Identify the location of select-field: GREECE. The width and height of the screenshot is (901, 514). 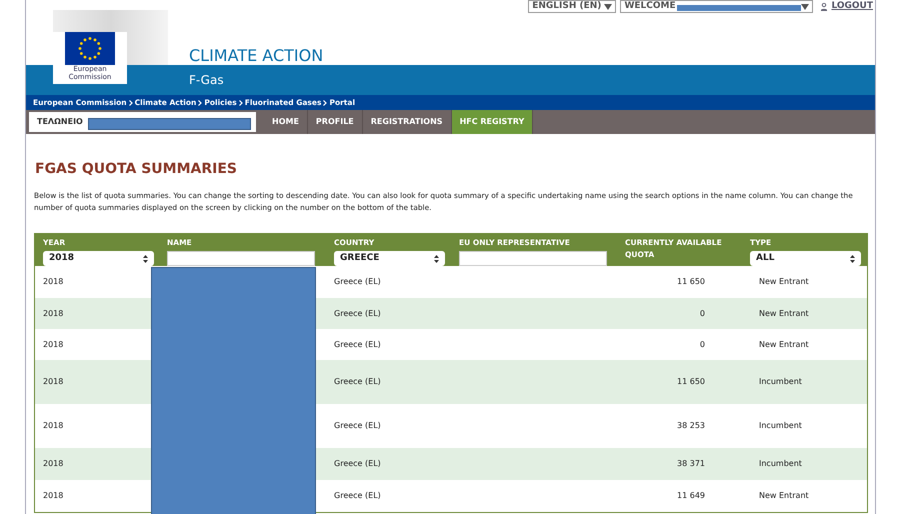
(389, 258).